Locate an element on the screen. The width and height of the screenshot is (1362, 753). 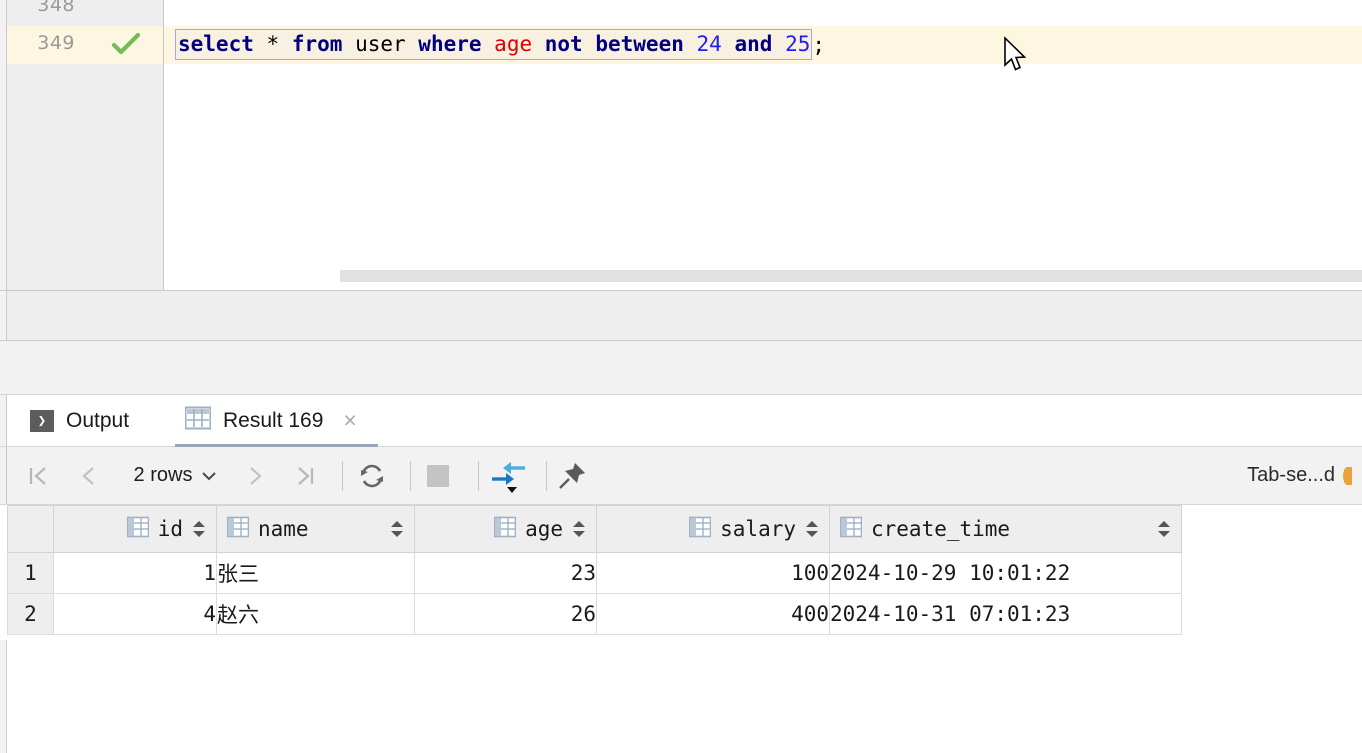
rows-count-label: 2 rows is located at coordinates (163, 475).